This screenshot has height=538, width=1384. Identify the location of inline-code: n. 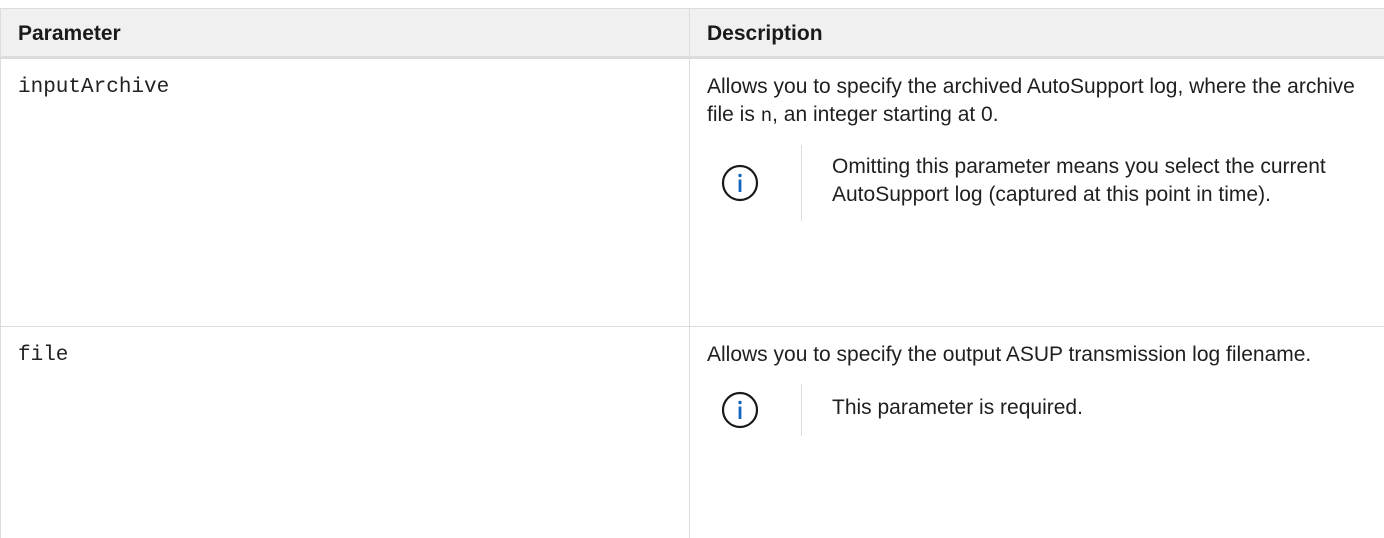
(766, 116).